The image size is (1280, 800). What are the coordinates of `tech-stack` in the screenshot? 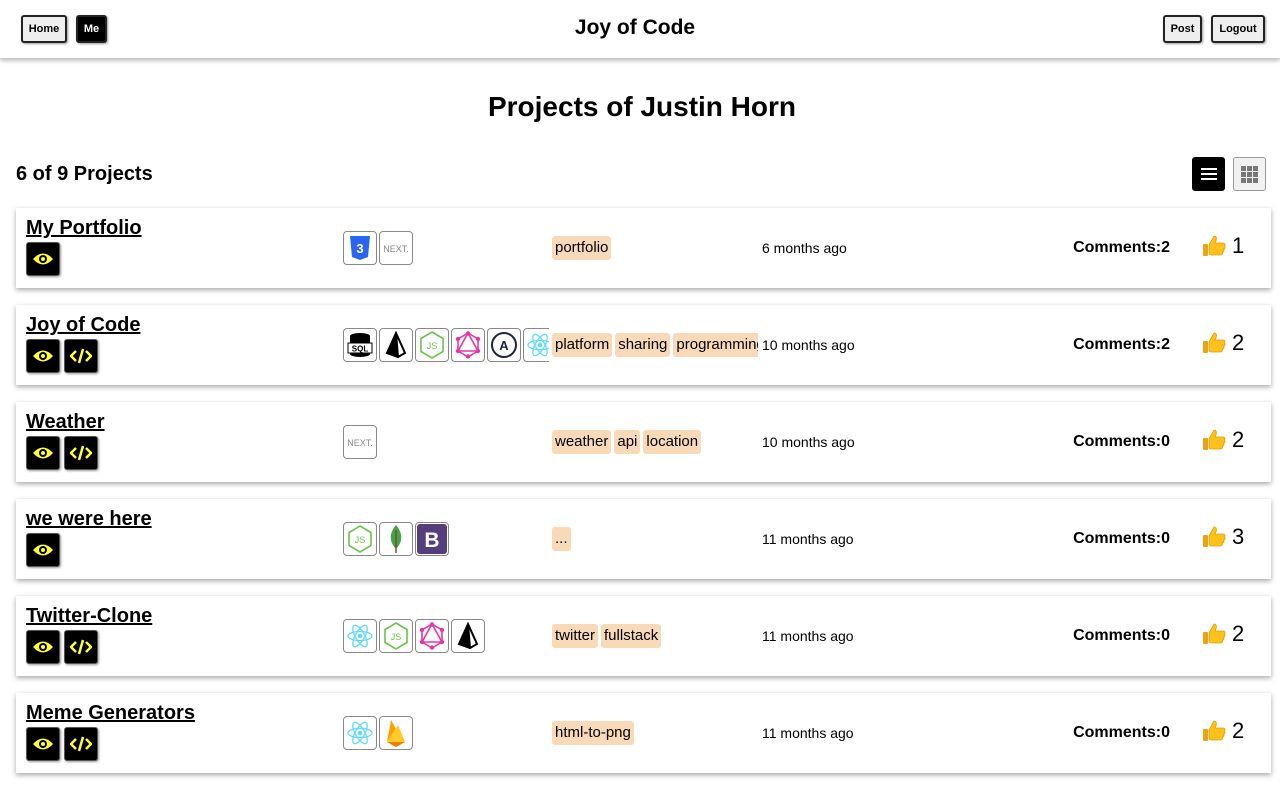 It's located at (446, 733).